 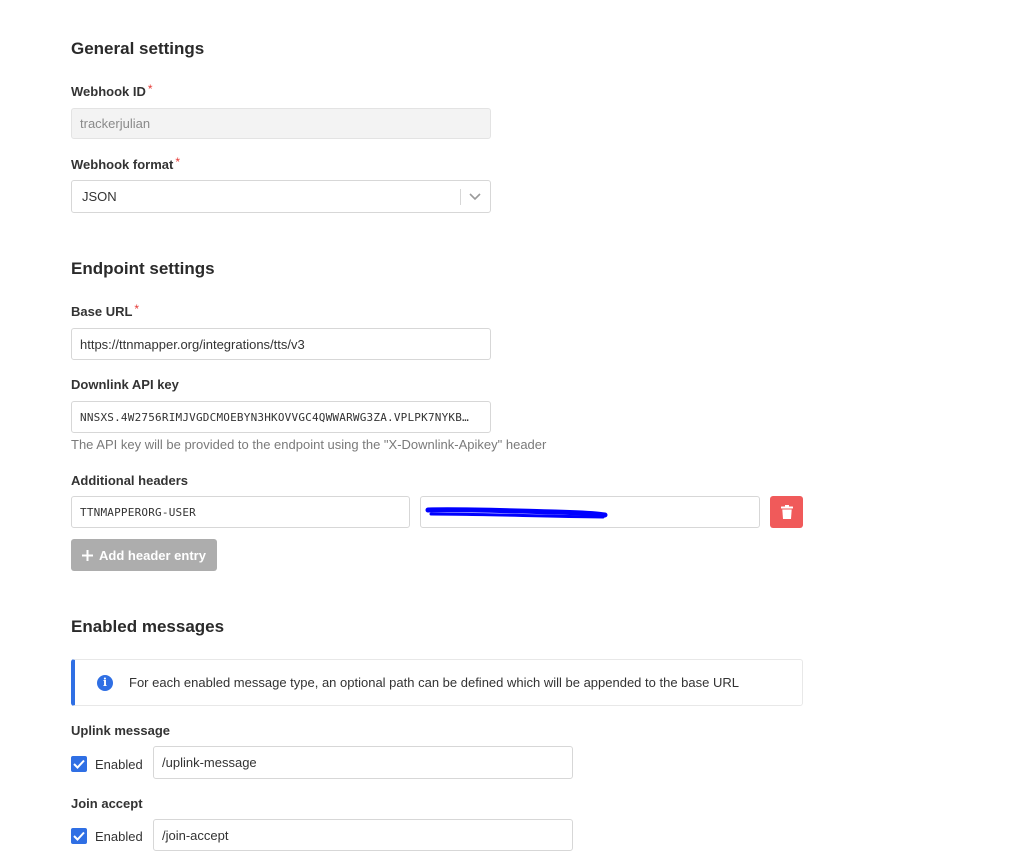 I want to click on downlink-api-key-label: Downlink API key, so click(x=125, y=384).